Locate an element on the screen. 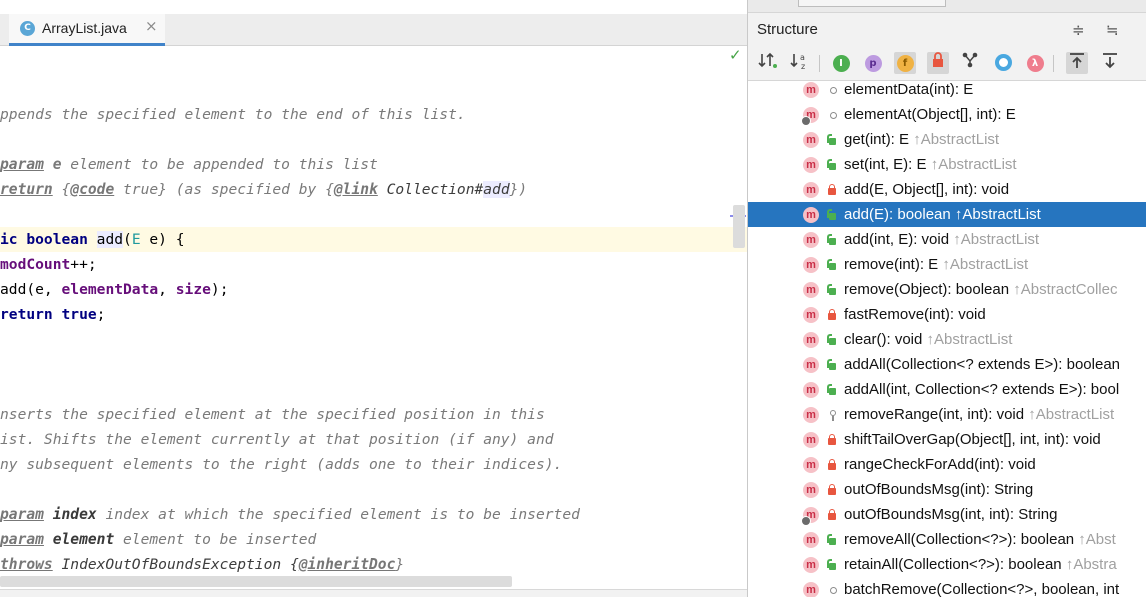 The width and height of the screenshot is (1146, 597). structure-item-label: remove(Object): boolean ↑AbstractCollec is located at coordinates (980, 289).